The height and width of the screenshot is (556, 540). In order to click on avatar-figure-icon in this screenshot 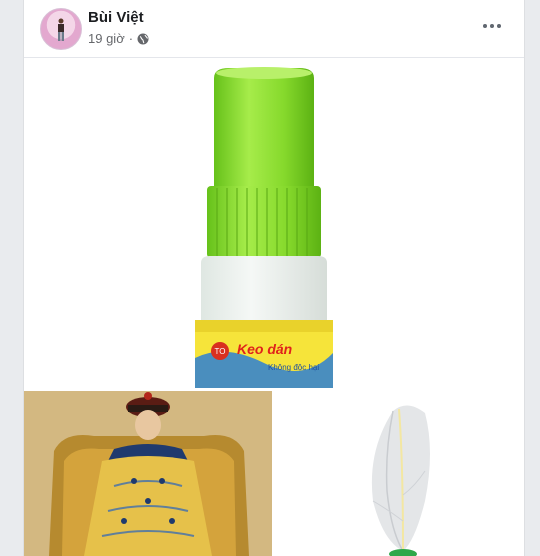, I will do `click(61, 29)`.